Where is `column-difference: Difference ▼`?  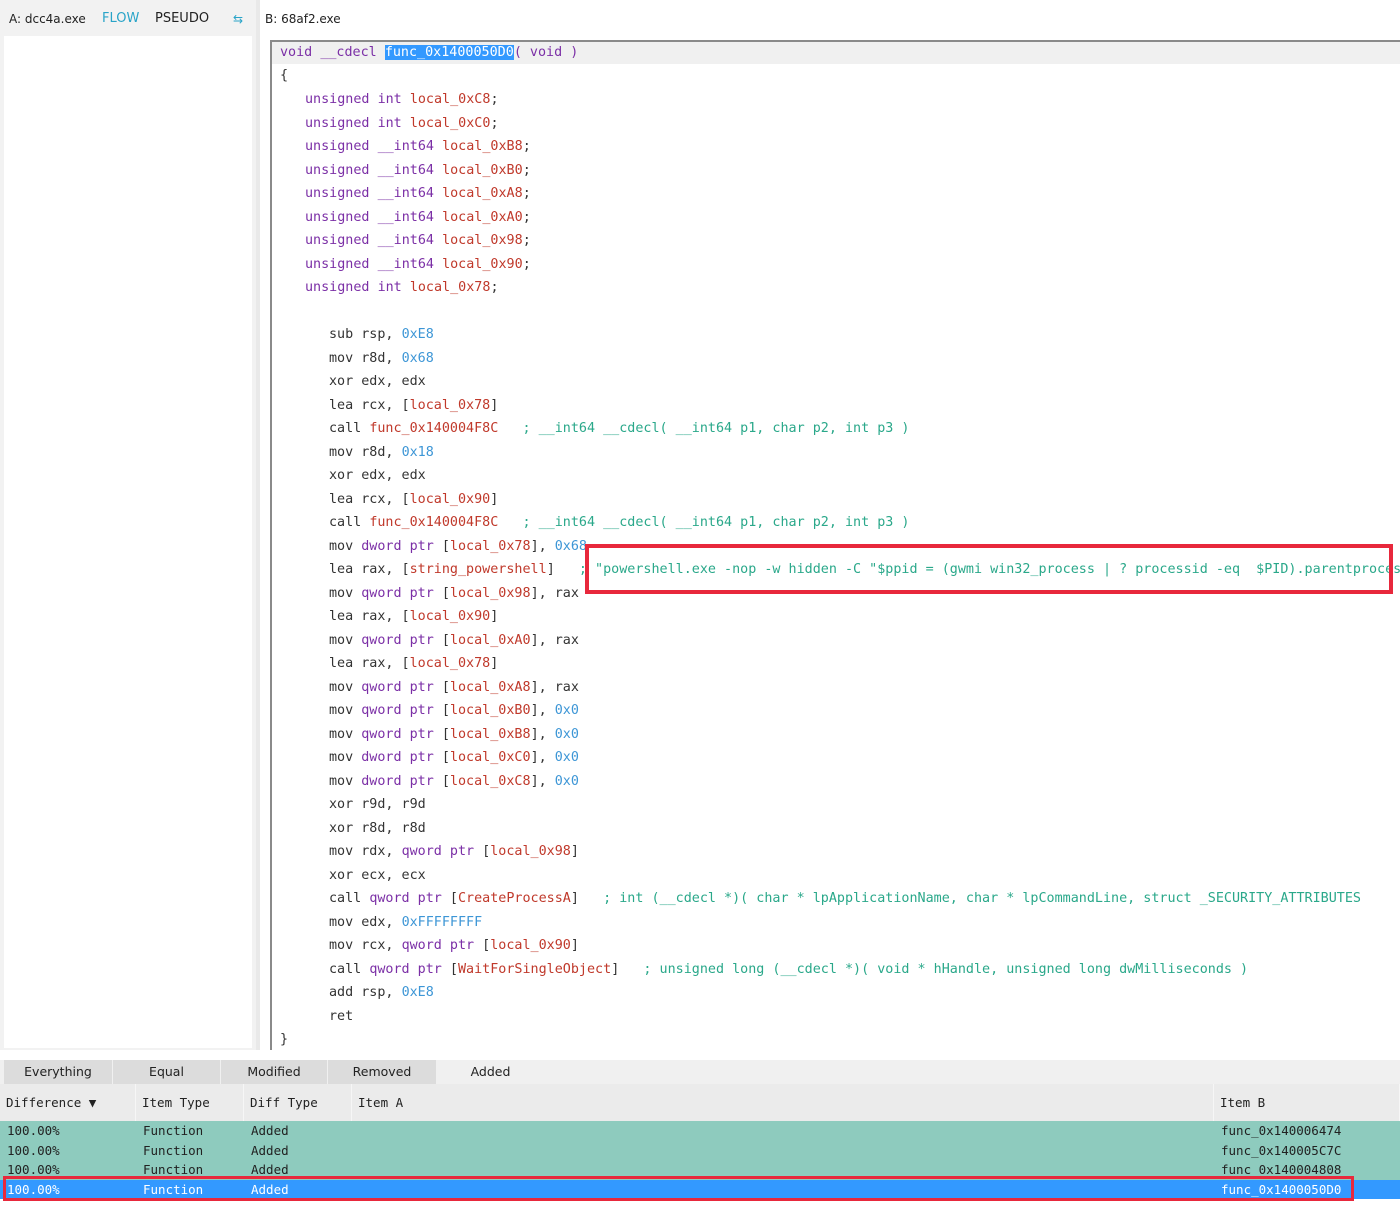 column-difference: Difference ▼ is located at coordinates (68, 1102).